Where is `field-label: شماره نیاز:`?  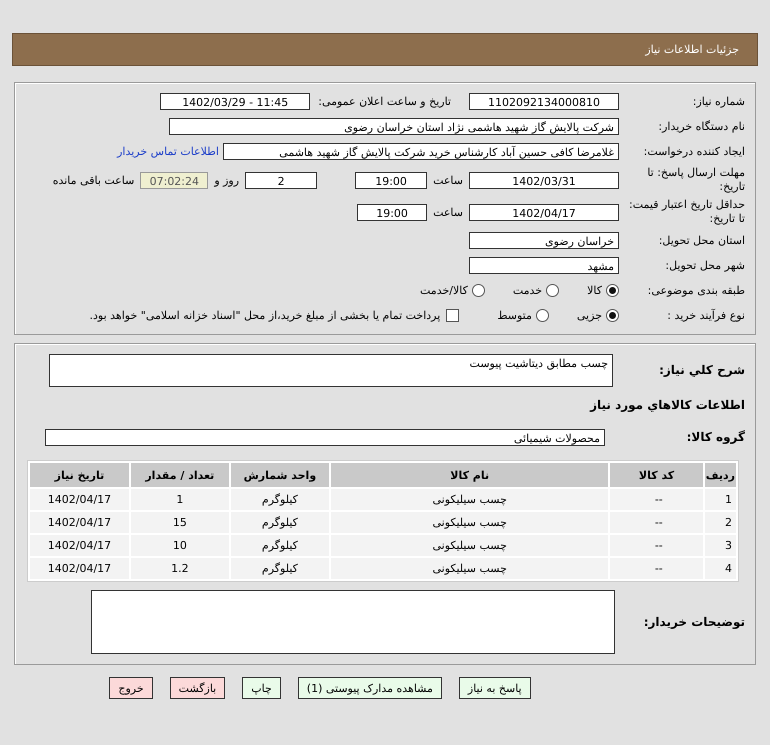 field-label: شماره نیاز: is located at coordinates (719, 101).